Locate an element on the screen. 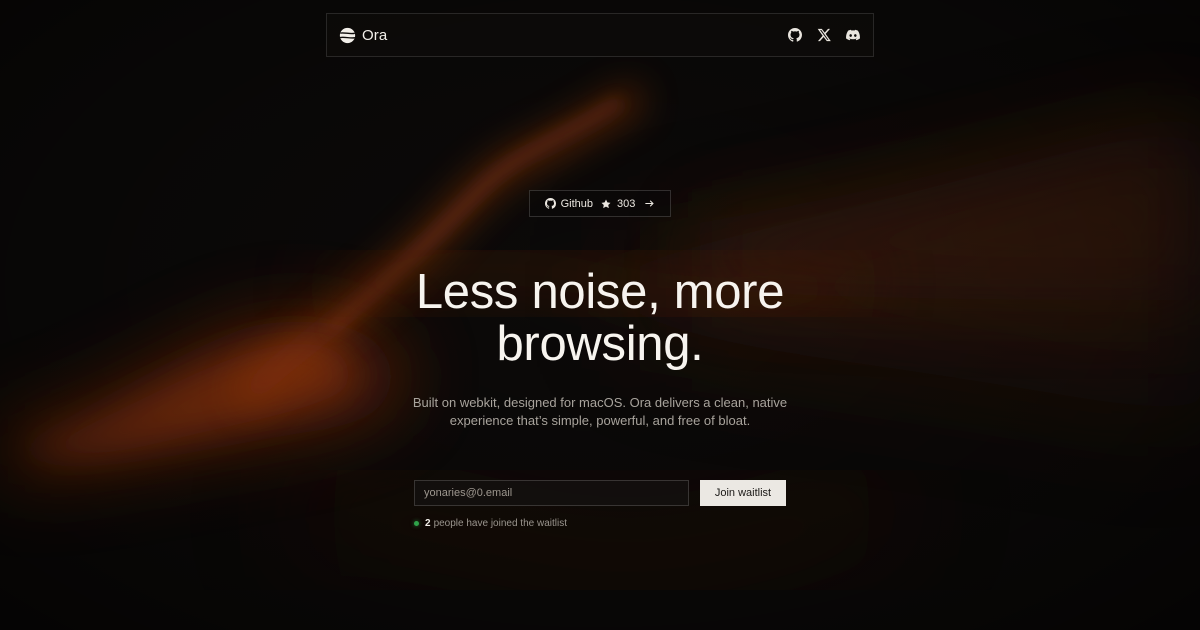 Image resolution: width=1200 pixels, height=630 pixels. waitlist-status-text: 2 people have joined the waitlist is located at coordinates (496, 523).